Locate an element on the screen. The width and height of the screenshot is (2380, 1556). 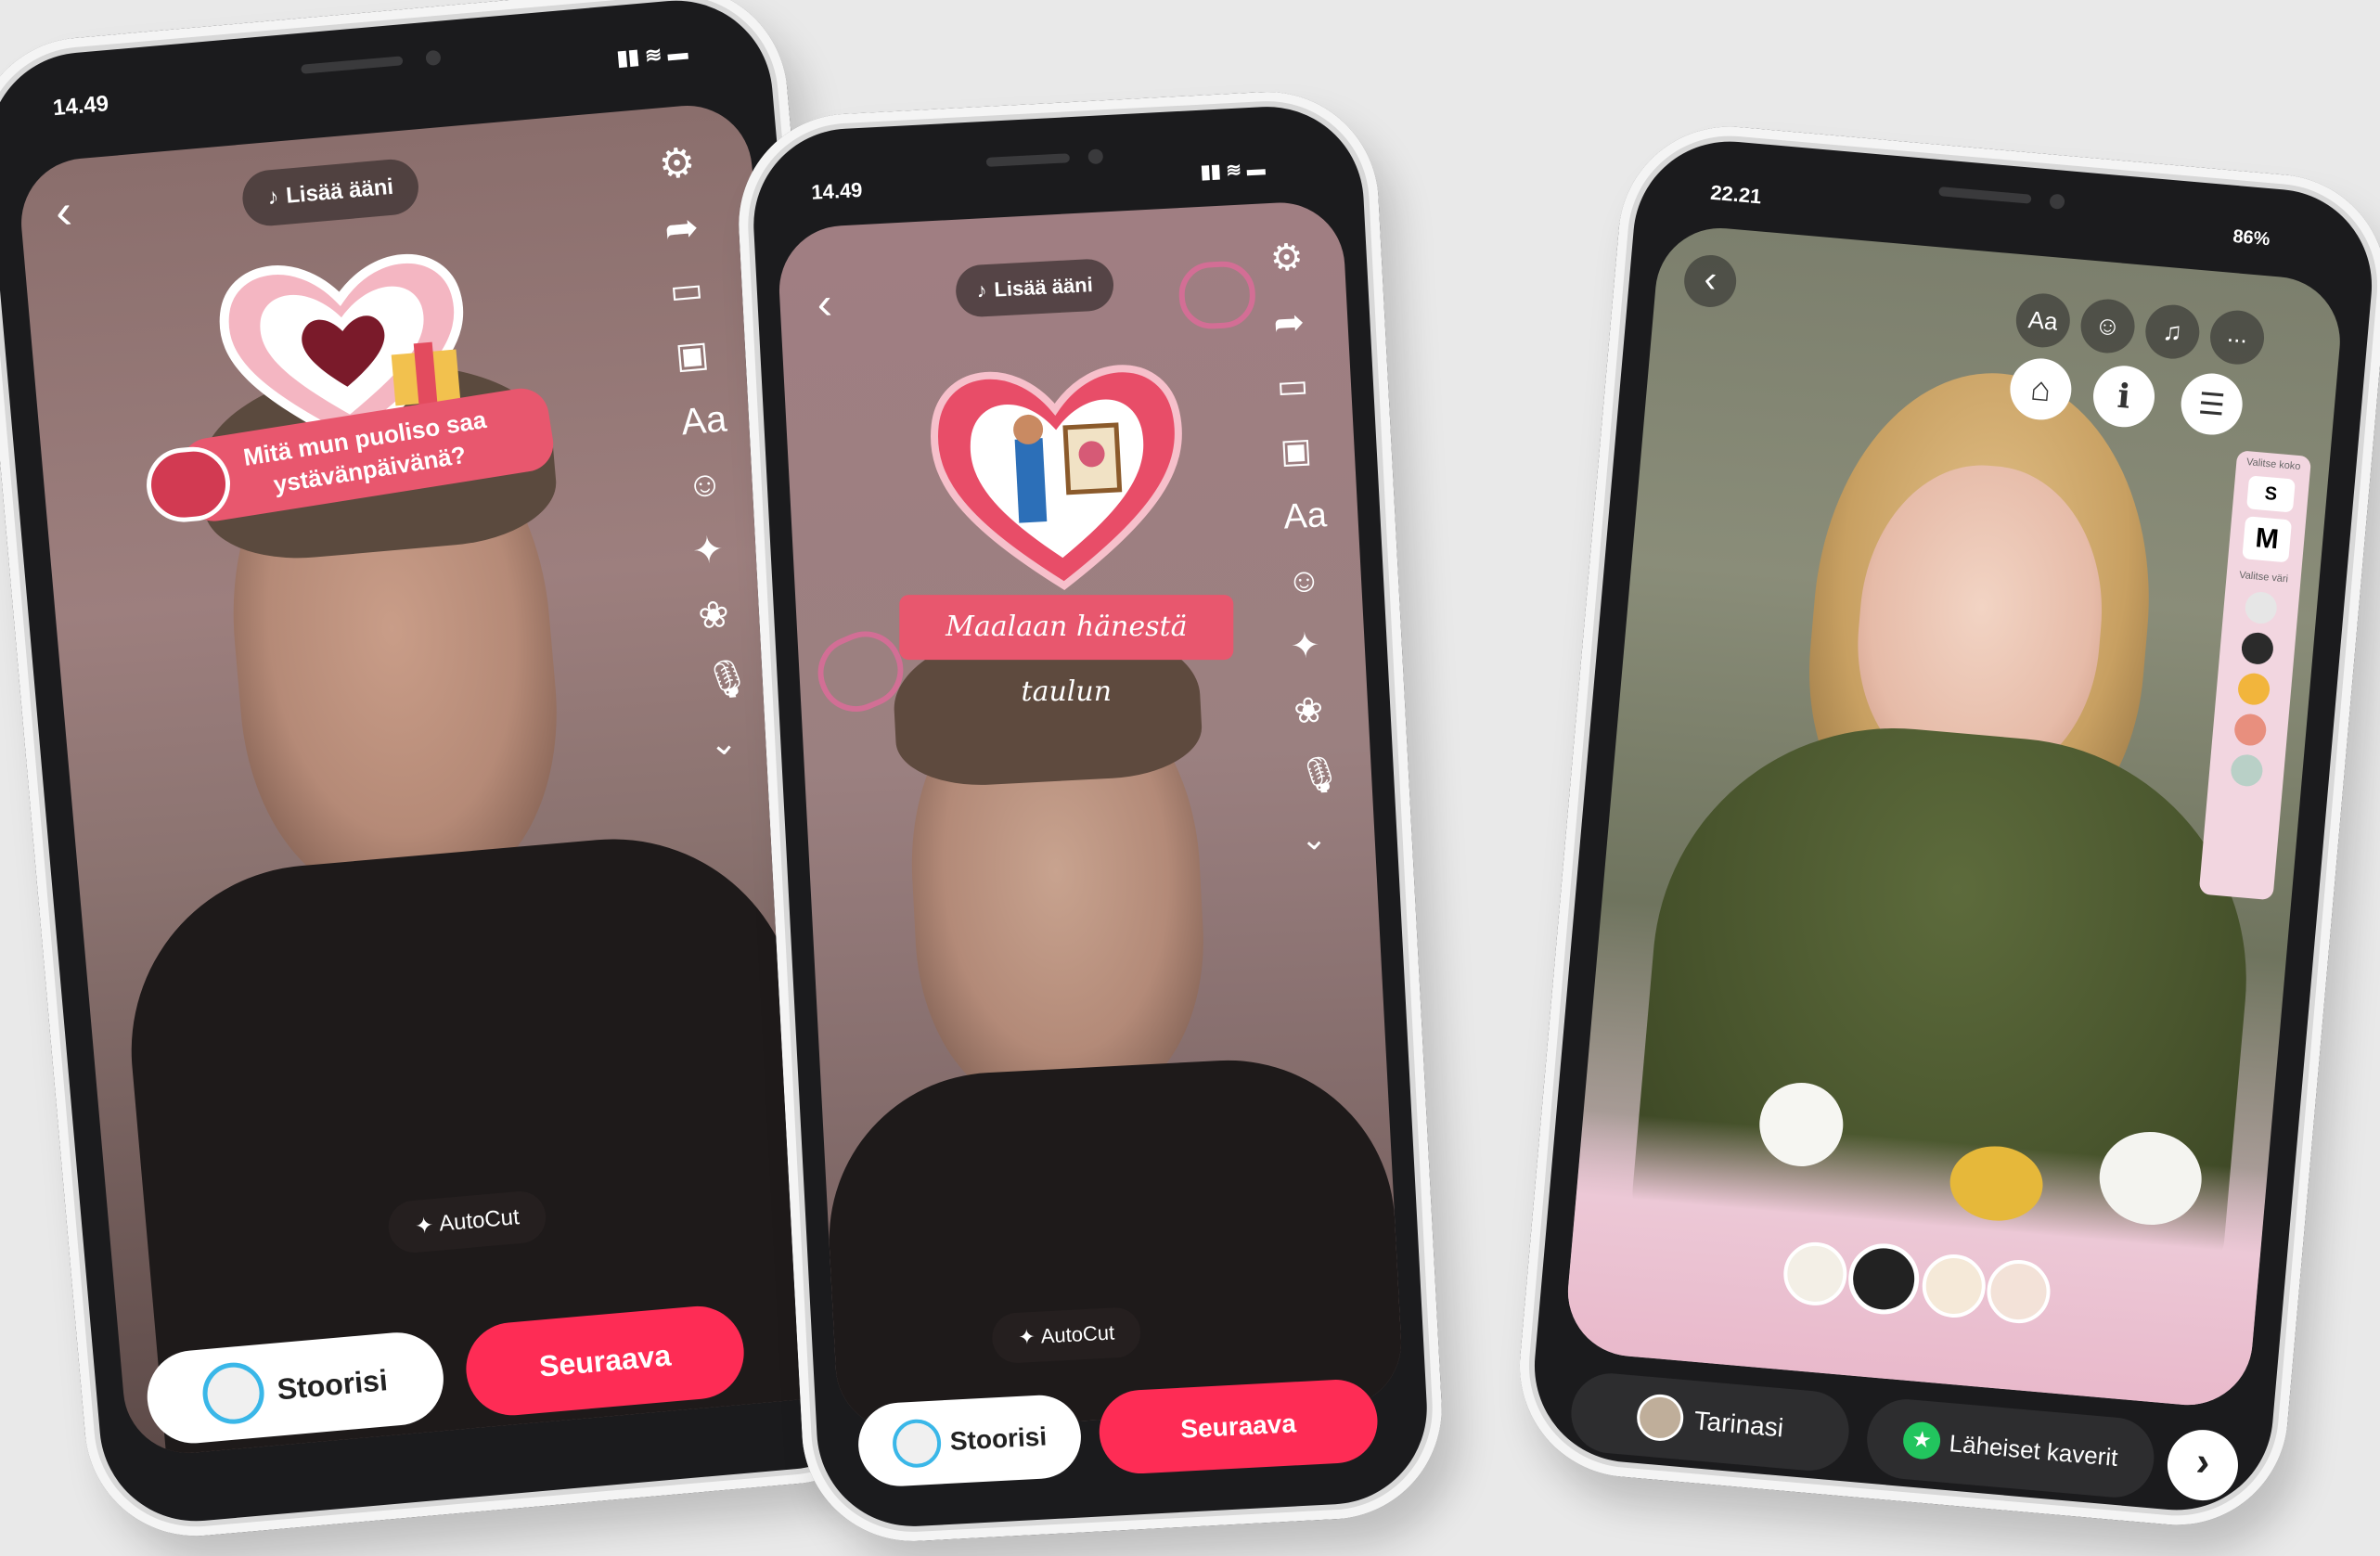
color-panel-title: Valitse väri is located at coordinates (2263, 577).